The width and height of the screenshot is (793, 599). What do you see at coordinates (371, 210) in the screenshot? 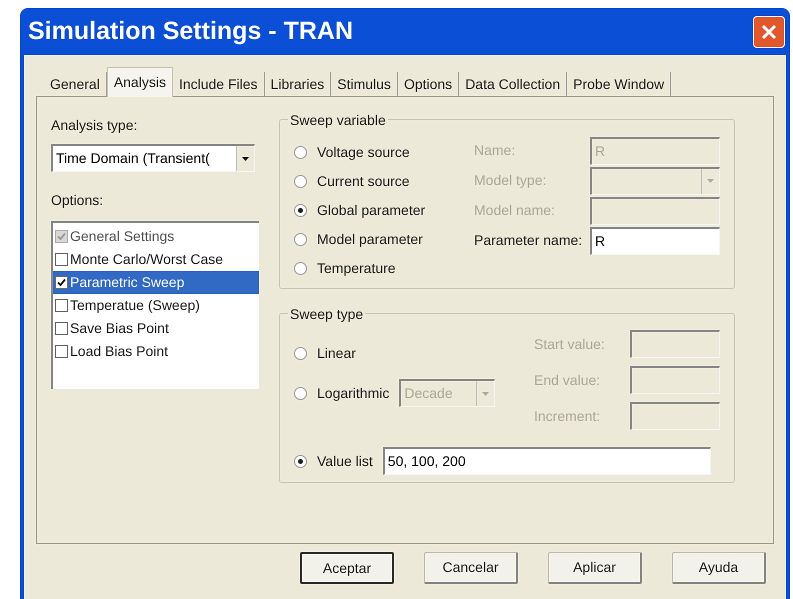
I see `radio-label: Global parameter` at bounding box center [371, 210].